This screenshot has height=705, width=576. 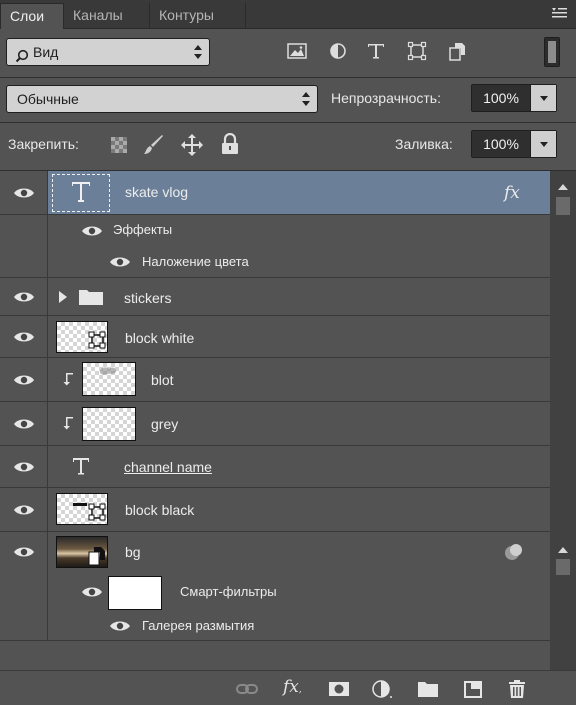 I want to click on layer-row-bg: bg, so click(x=275, y=552).